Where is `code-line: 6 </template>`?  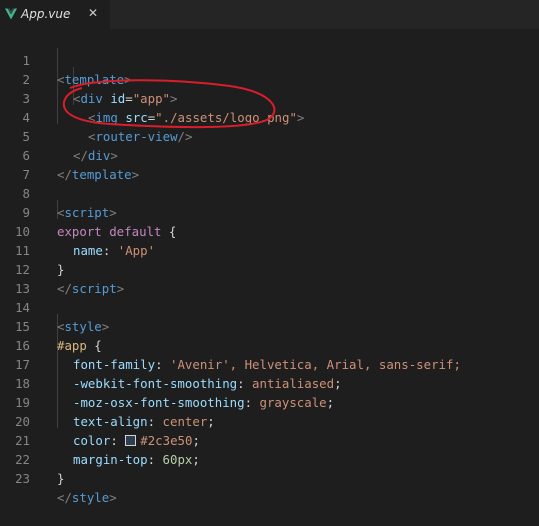
code-line: 6 </template> is located at coordinates (269, 154).